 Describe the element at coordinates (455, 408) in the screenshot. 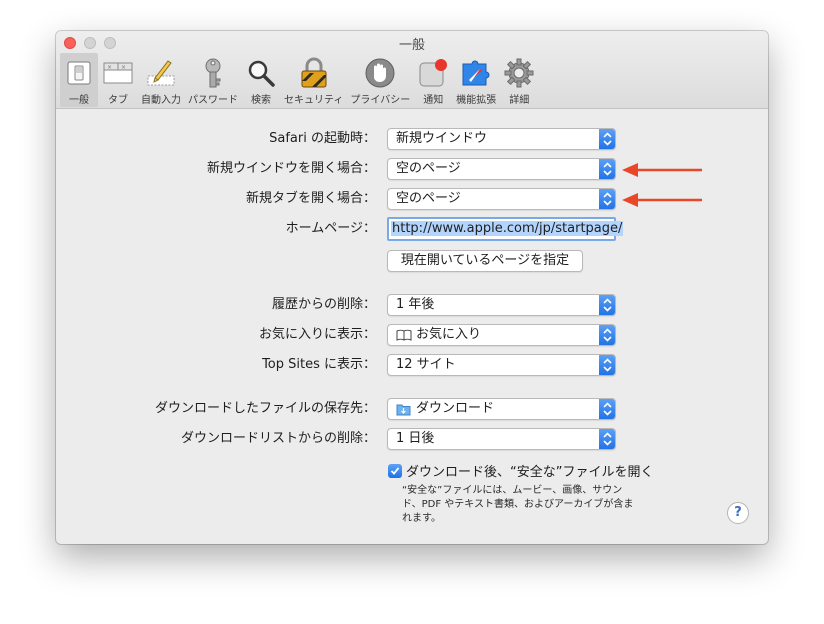

I see `download-location-value: ダウンロード` at that location.